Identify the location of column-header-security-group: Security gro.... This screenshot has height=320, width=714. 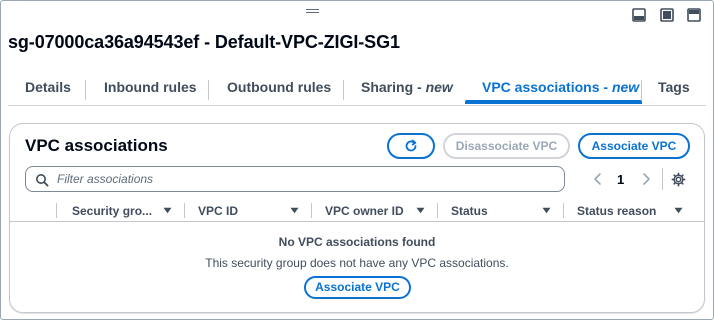
(112, 211).